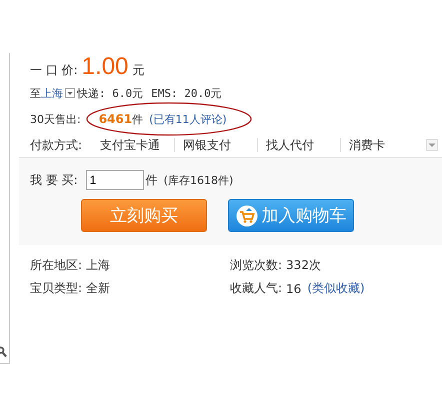 This screenshot has width=442, height=411. What do you see at coordinates (294, 289) in the screenshot?
I see `info-value: 16` at bounding box center [294, 289].